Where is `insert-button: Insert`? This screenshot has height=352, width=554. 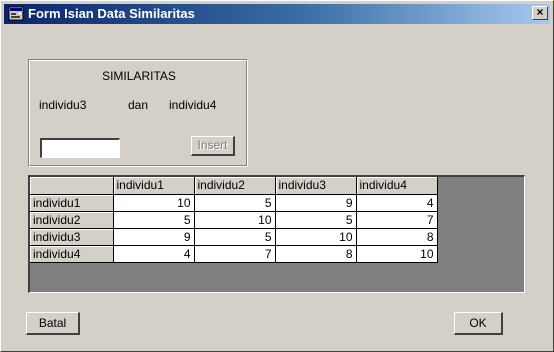 insert-button: Insert is located at coordinates (213, 146).